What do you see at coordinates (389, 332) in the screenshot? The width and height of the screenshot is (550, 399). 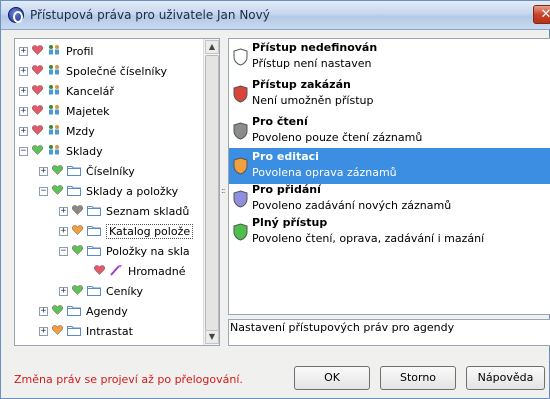 I see `description-box: Nastavení přístupových práv pro agendy` at bounding box center [389, 332].